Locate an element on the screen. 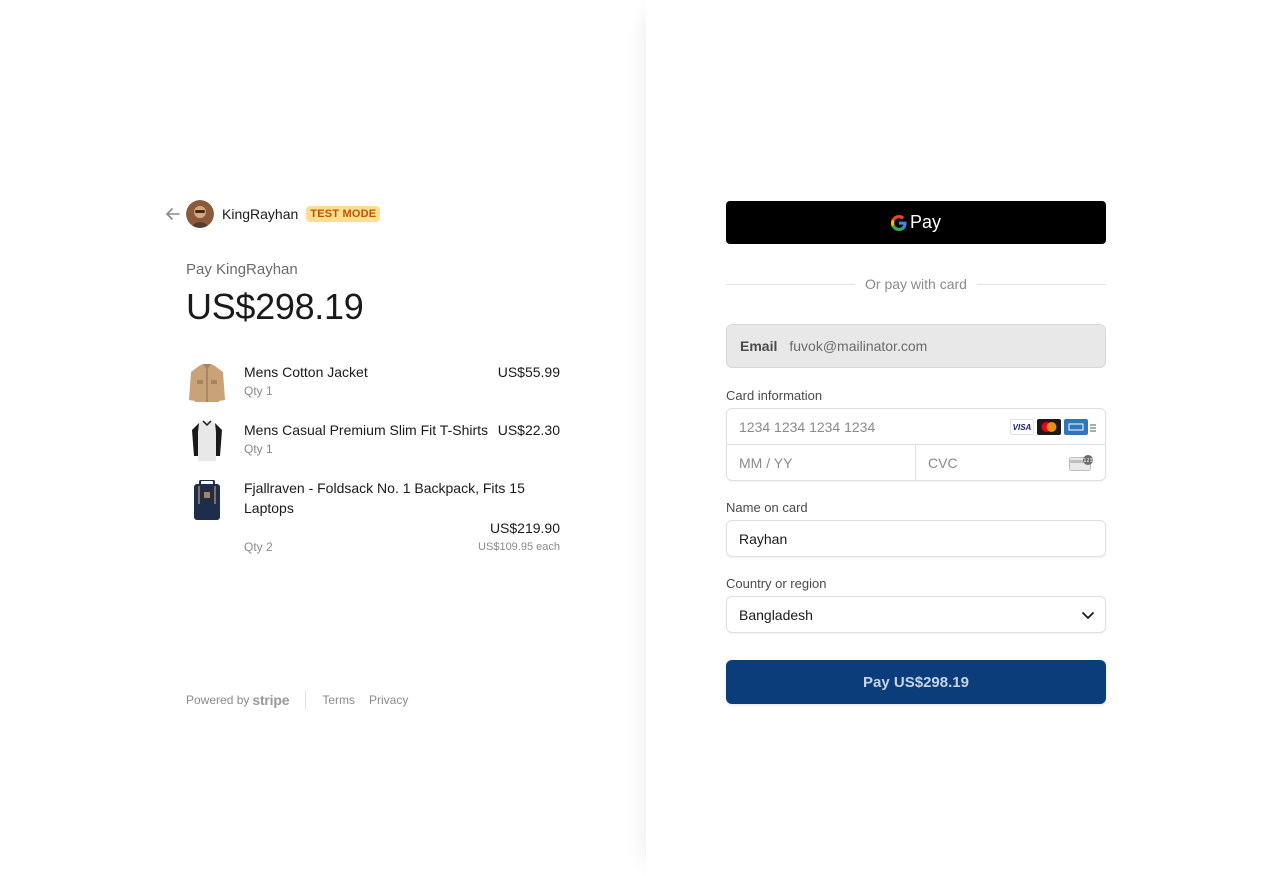 The image size is (1275, 876). pay-label: Pay KingRayhan is located at coordinates (242, 269).